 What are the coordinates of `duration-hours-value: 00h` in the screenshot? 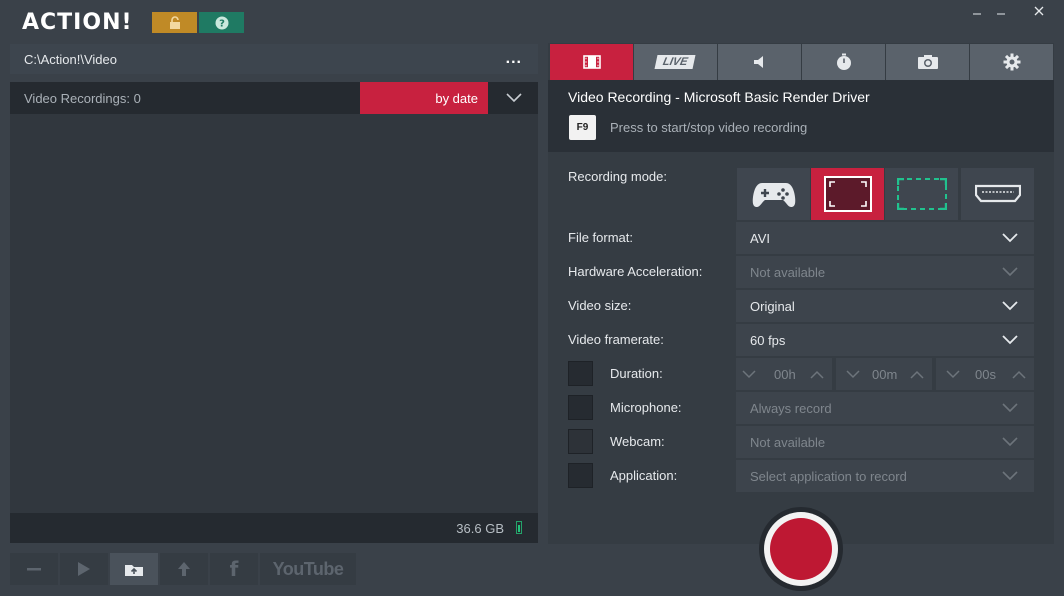 It's located at (785, 374).